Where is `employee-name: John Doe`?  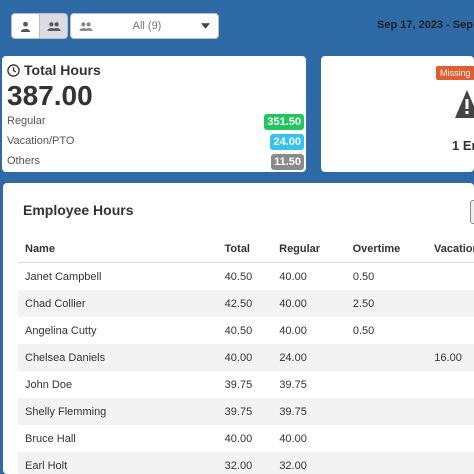
employee-name: John Doe is located at coordinates (49, 384).